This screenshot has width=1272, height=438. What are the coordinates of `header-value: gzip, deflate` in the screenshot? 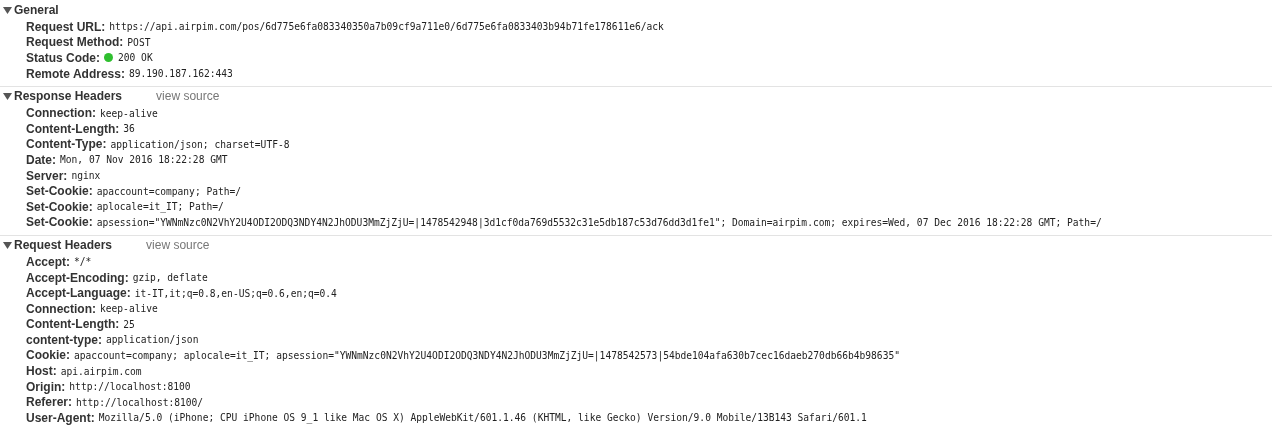 It's located at (170, 277).